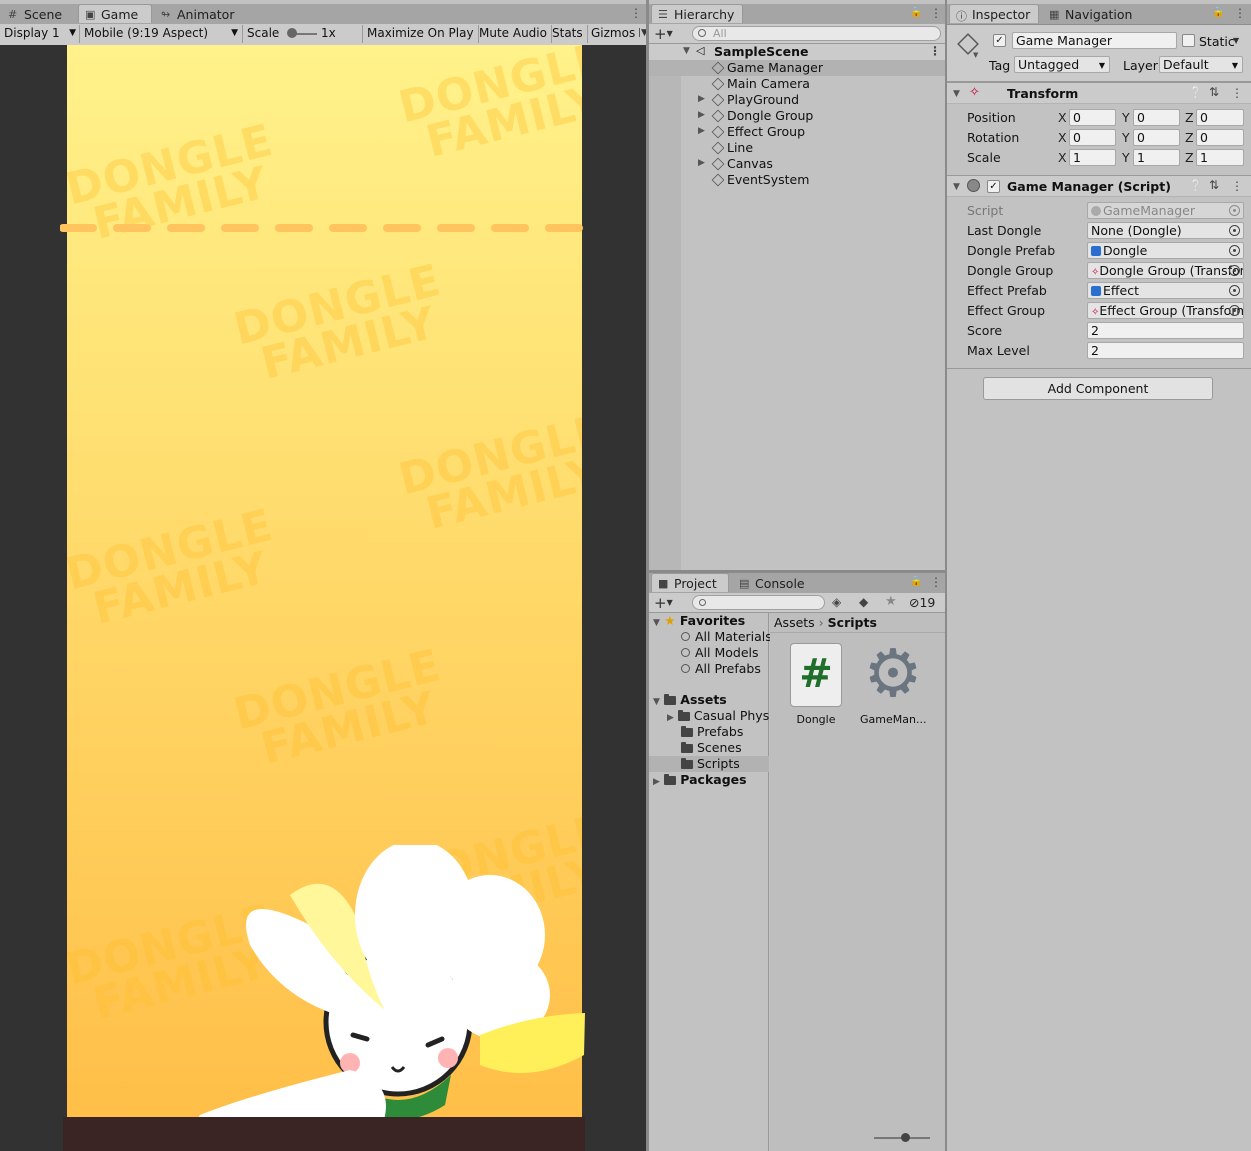  Describe the element at coordinates (797, 148) in the screenshot. I see `hierarchy-item-line: Line` at that location.